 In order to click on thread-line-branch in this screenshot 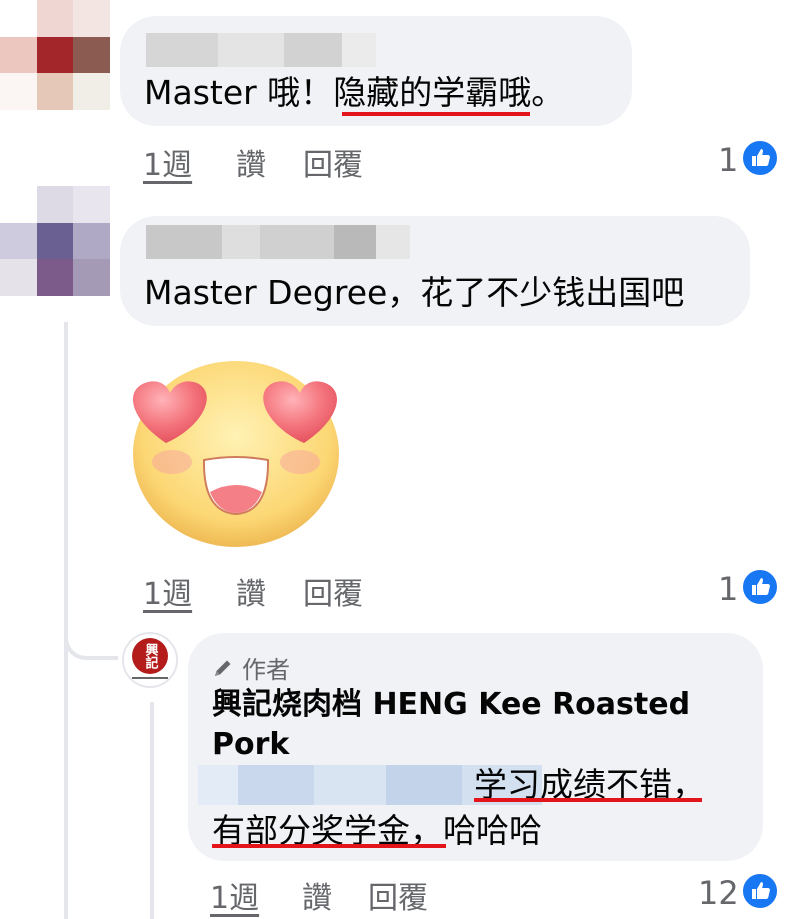, I will do `click(91, 640)`.